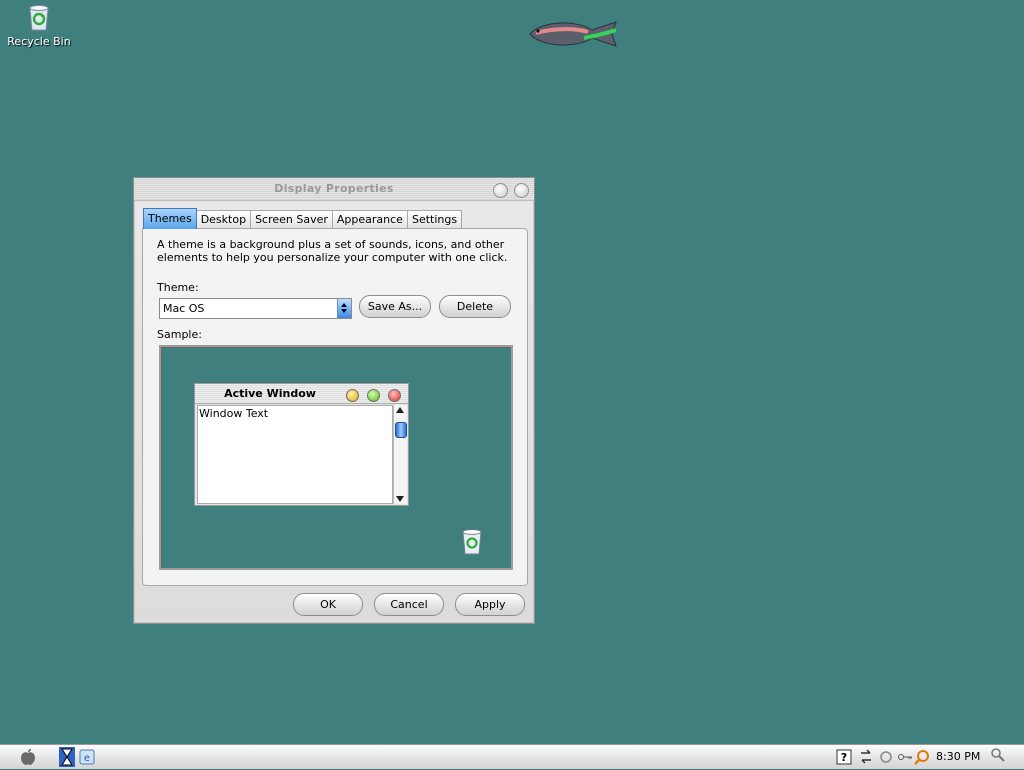 The width and height of the screenshot is (1024, 770). I want to click on theme-sample-preview: Active Window Window Text, so click(336, 457).